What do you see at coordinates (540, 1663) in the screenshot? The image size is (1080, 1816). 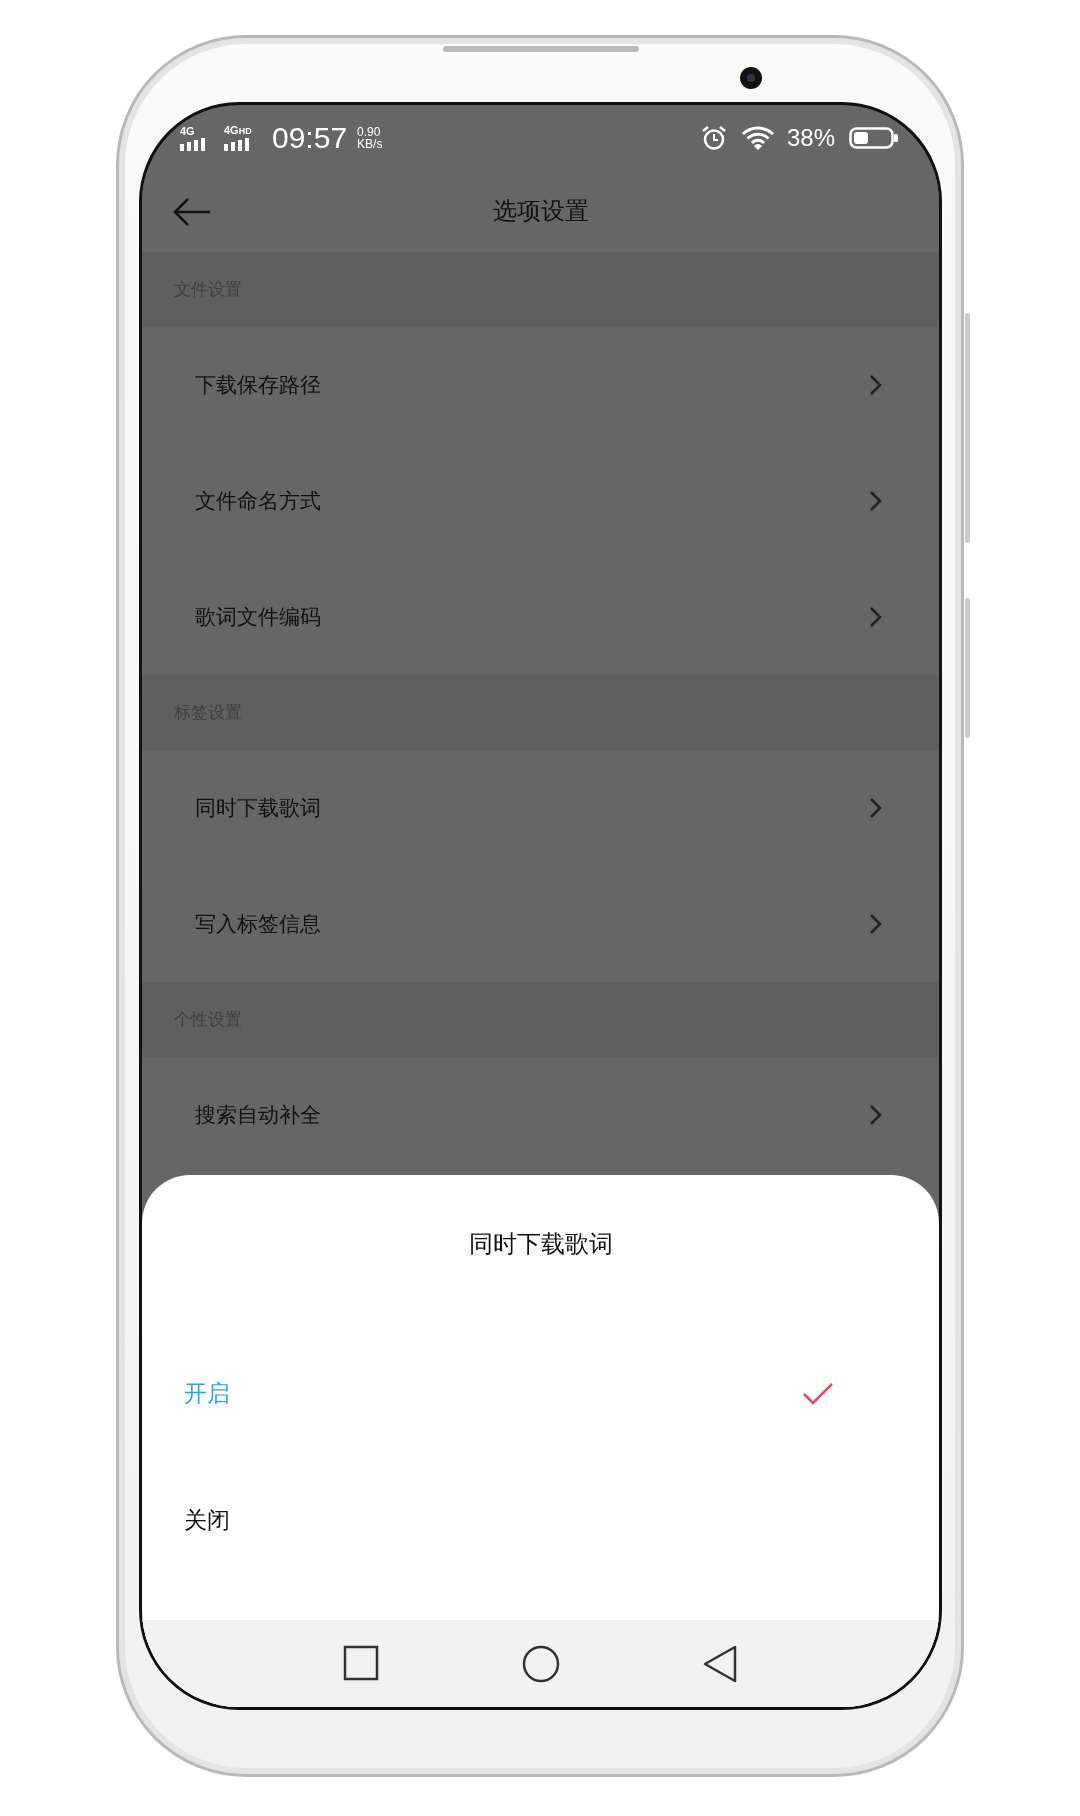 I see `circle-icon` at bounding box center [540, 1663].